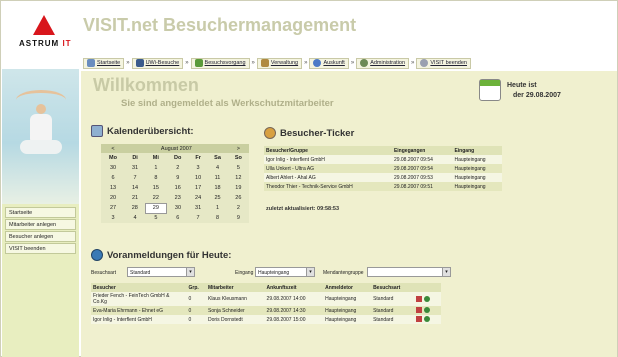 This screenshot has width=618, height=357. What do you see at coordinates (41, 127) in the screenshot?
I see `yoga-person-illustration` at bounding box center [41, 127].